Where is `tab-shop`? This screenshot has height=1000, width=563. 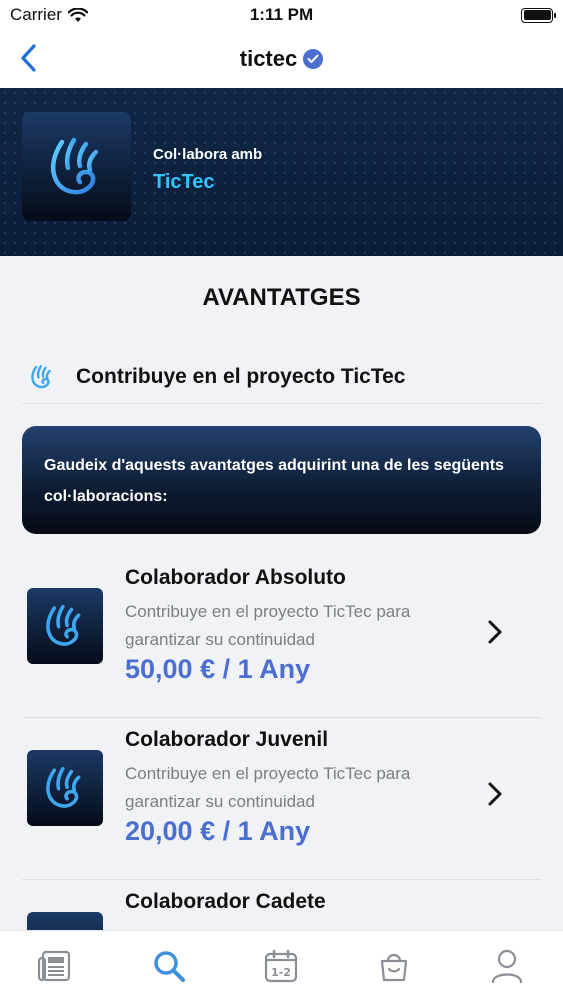
tab-shop is located at coordinates (394, 966).